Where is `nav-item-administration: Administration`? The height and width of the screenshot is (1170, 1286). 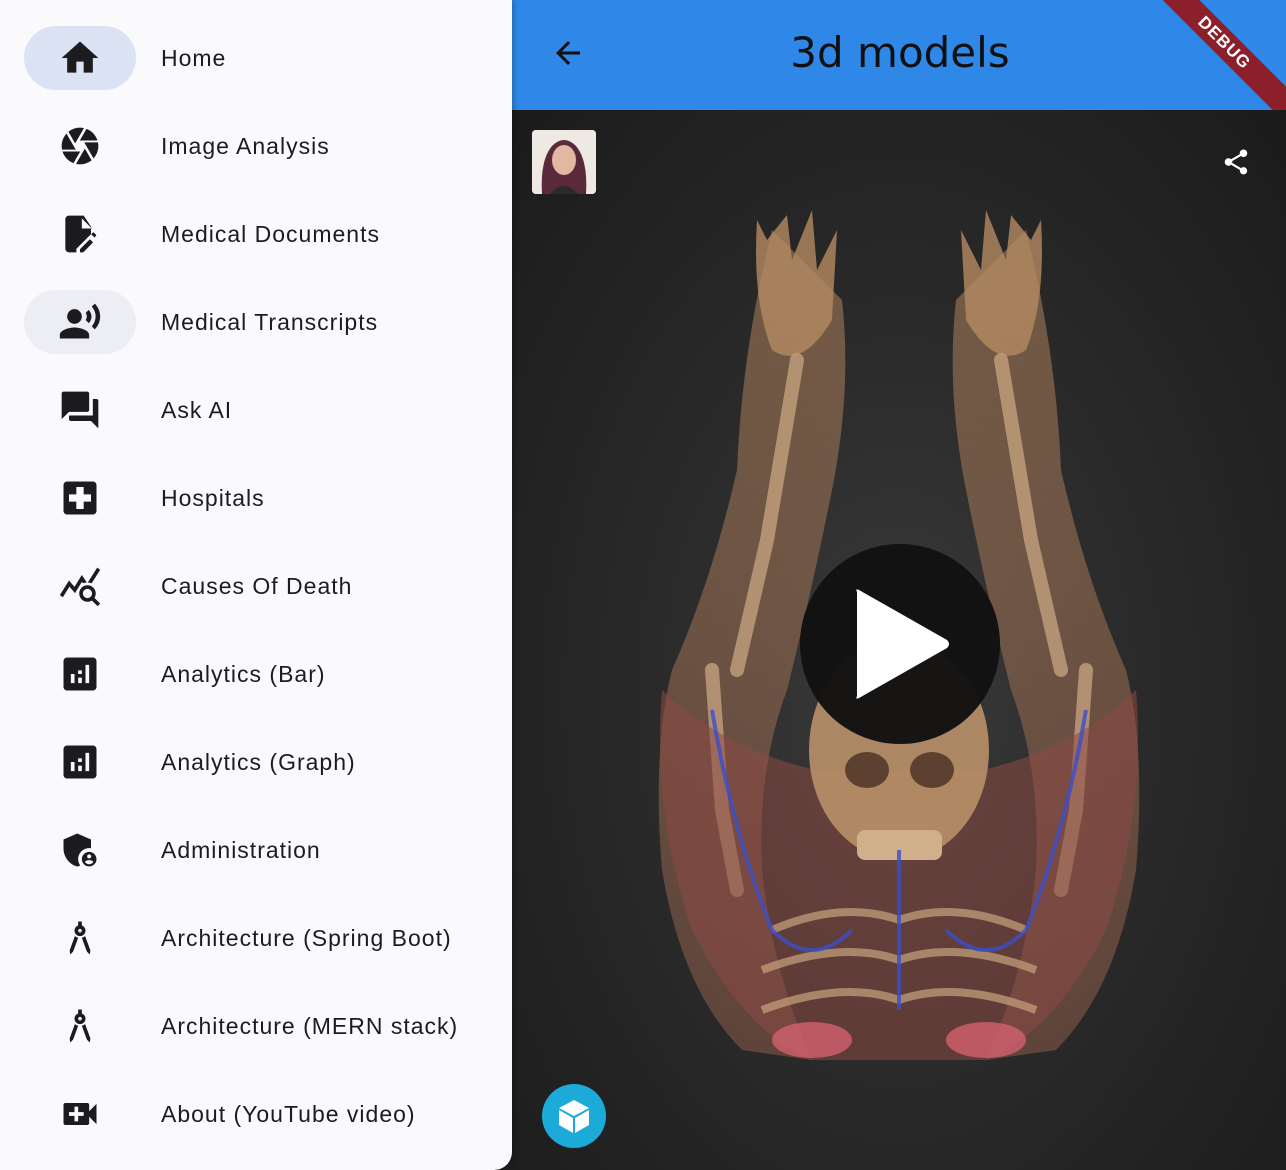
nav-item-administration: Administration is located at coordinates (259, 850).